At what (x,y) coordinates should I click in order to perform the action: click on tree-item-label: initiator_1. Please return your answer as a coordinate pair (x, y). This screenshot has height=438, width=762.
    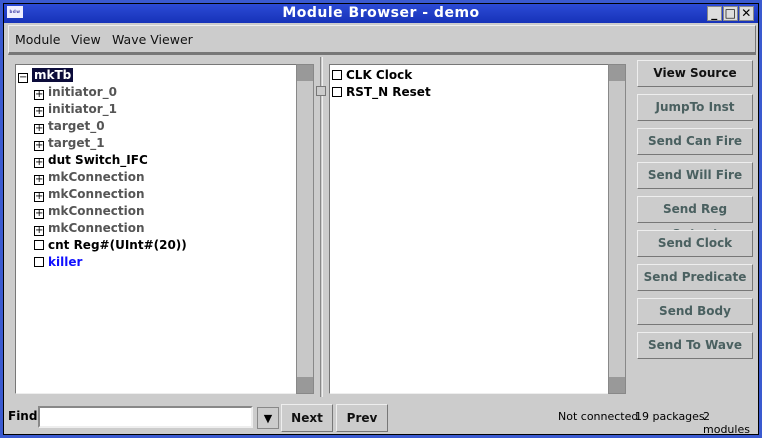
    Looking at the image, I should click on (82, 109).